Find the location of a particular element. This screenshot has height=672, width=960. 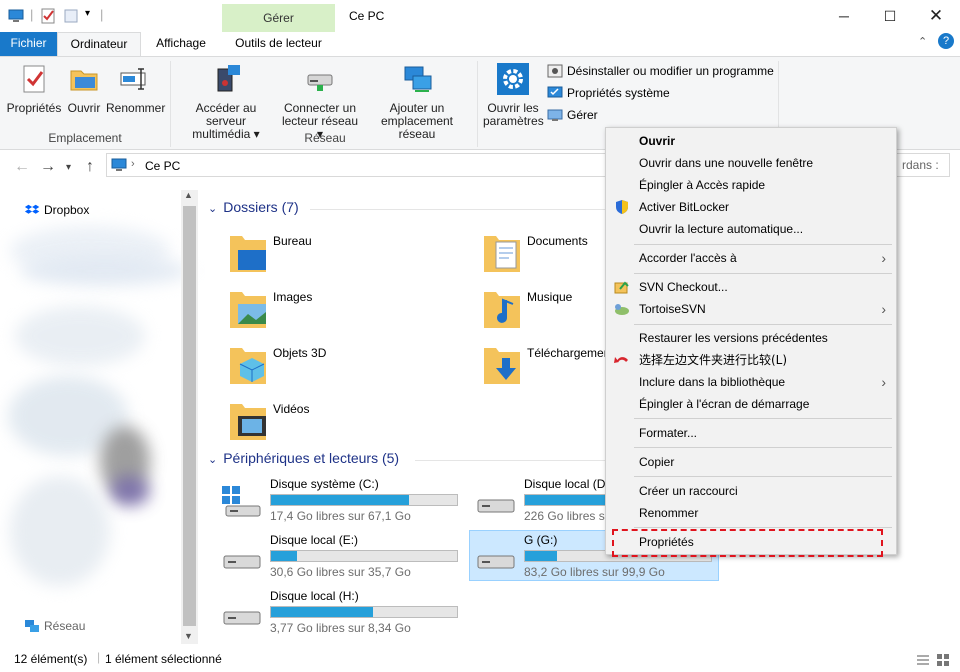

properties-qa-icon is located at coordinates (48, 16).